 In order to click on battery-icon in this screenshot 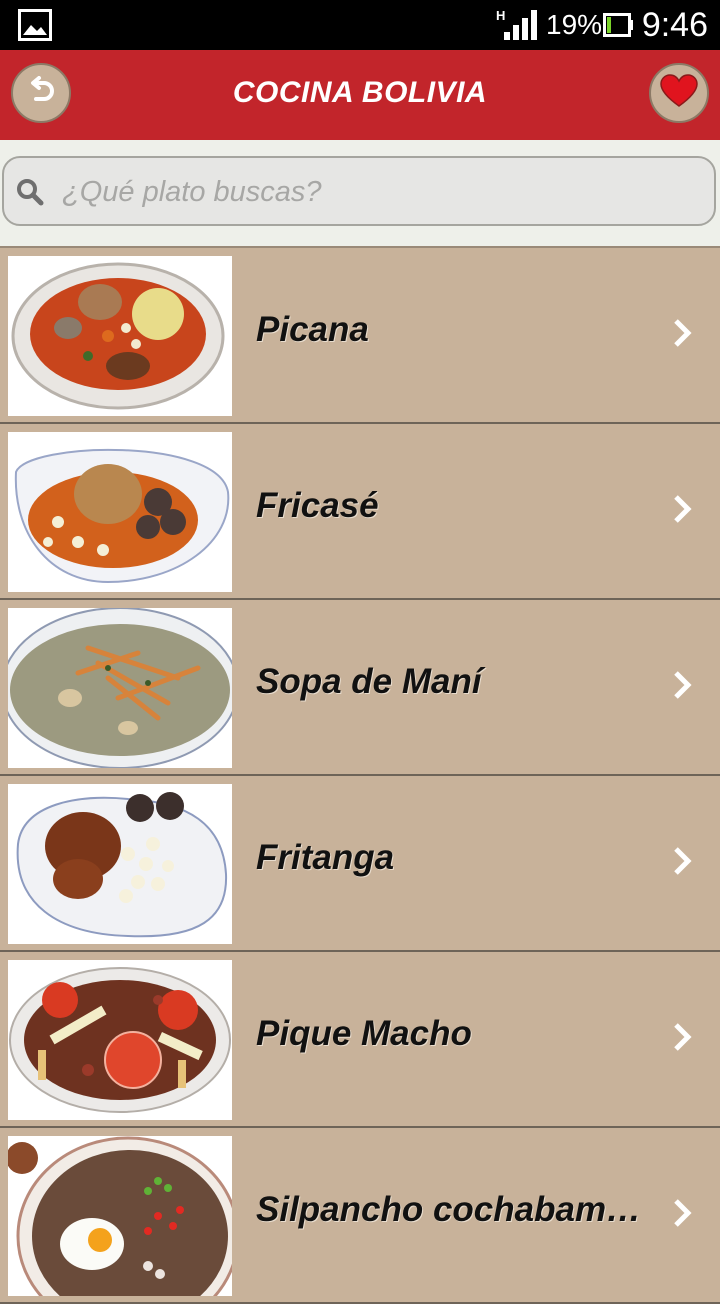, I will do `click(618, 27)`.